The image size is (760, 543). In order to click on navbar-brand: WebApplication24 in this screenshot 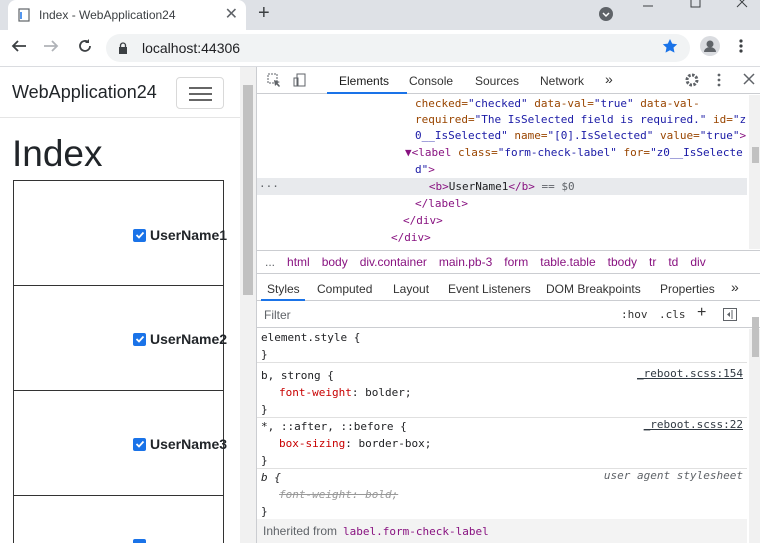, I will do `click(84, 92)`.